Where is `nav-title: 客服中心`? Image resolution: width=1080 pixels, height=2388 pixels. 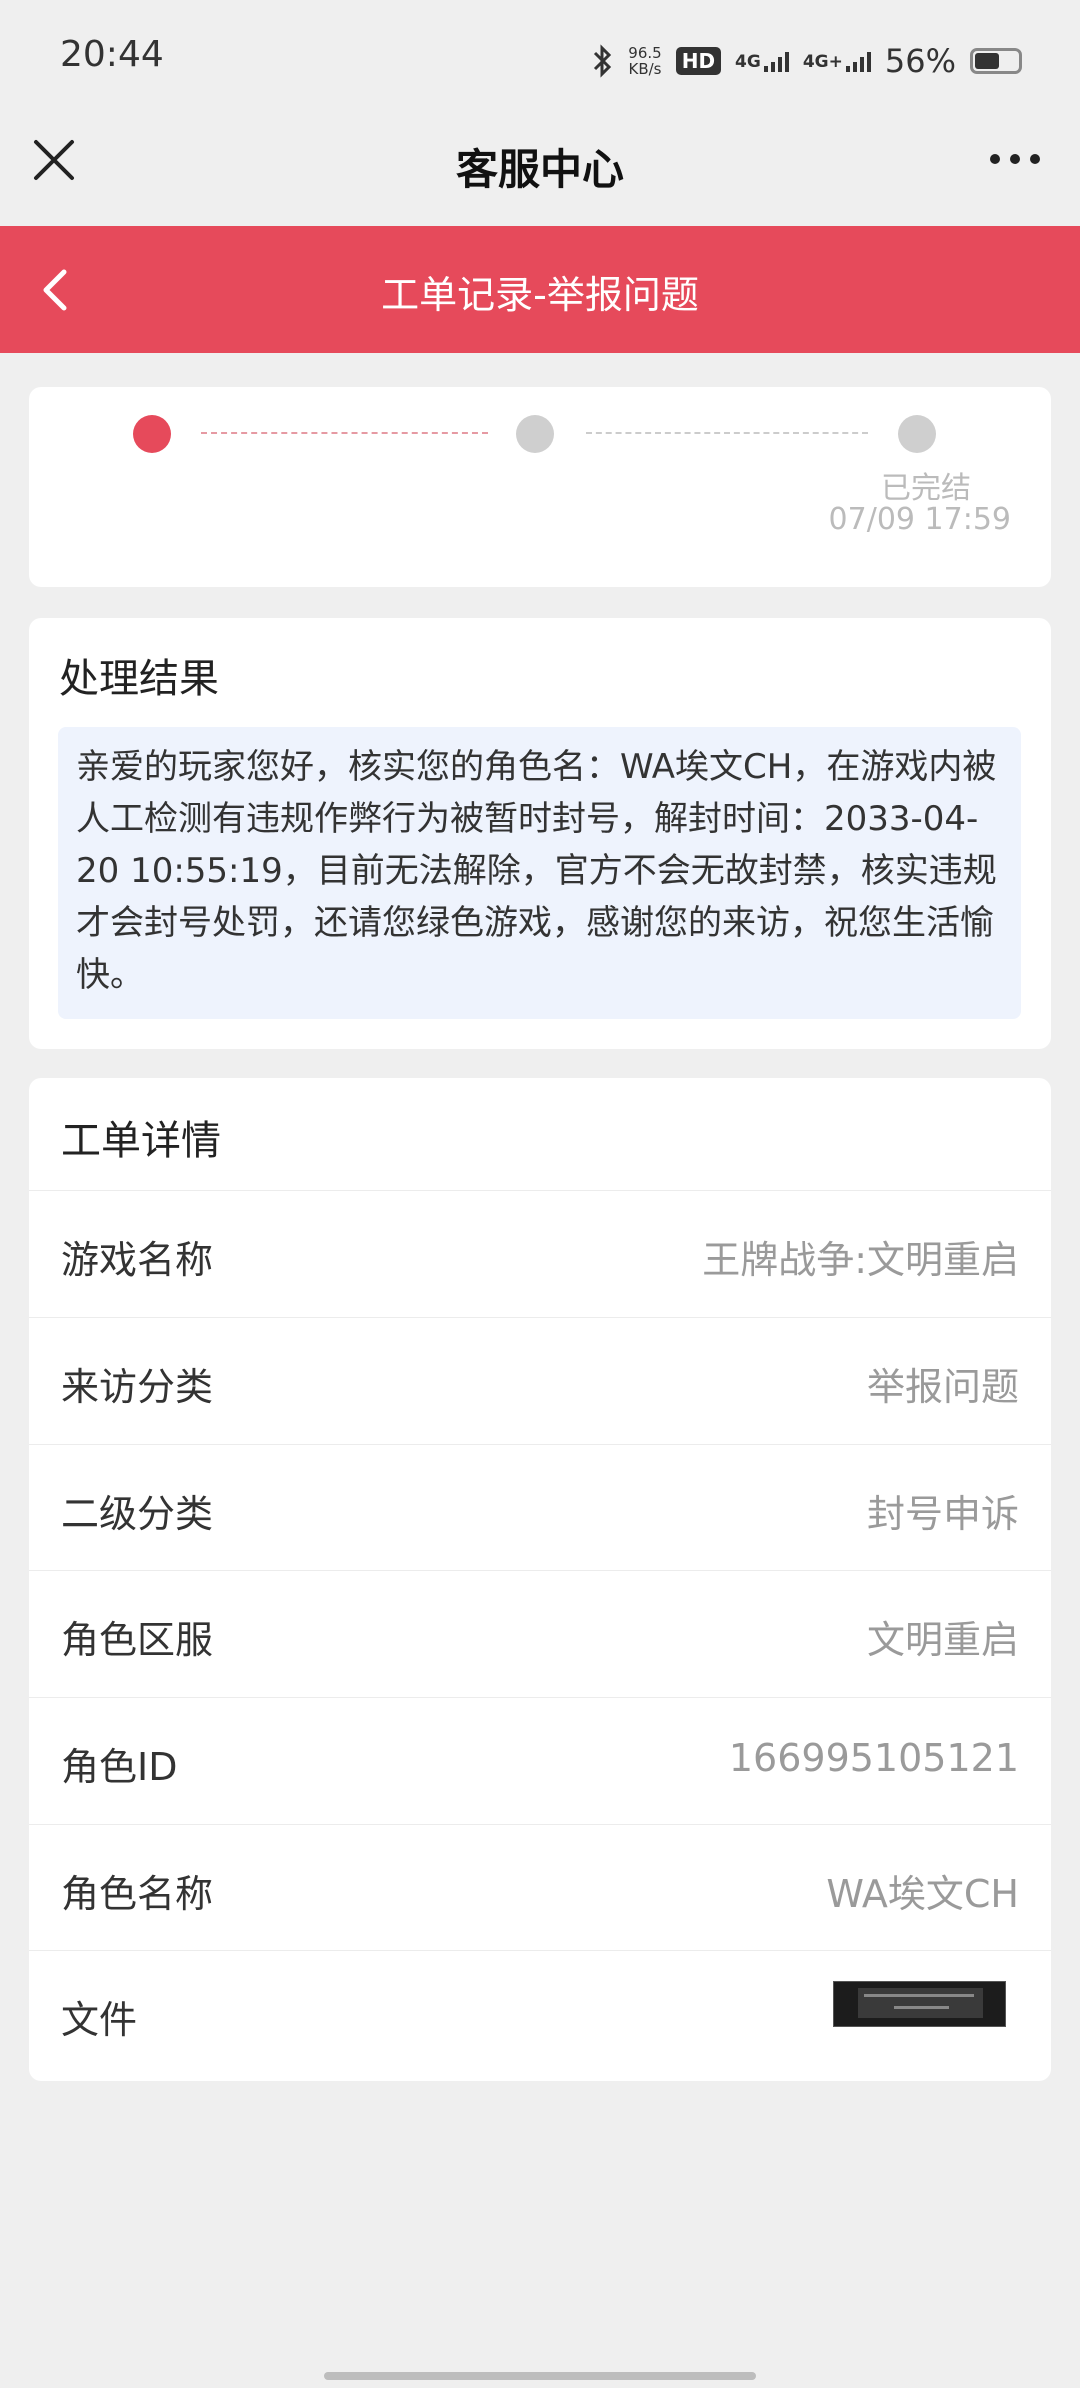 nav-title: 客服中心 is located at coordinates (539, 169).